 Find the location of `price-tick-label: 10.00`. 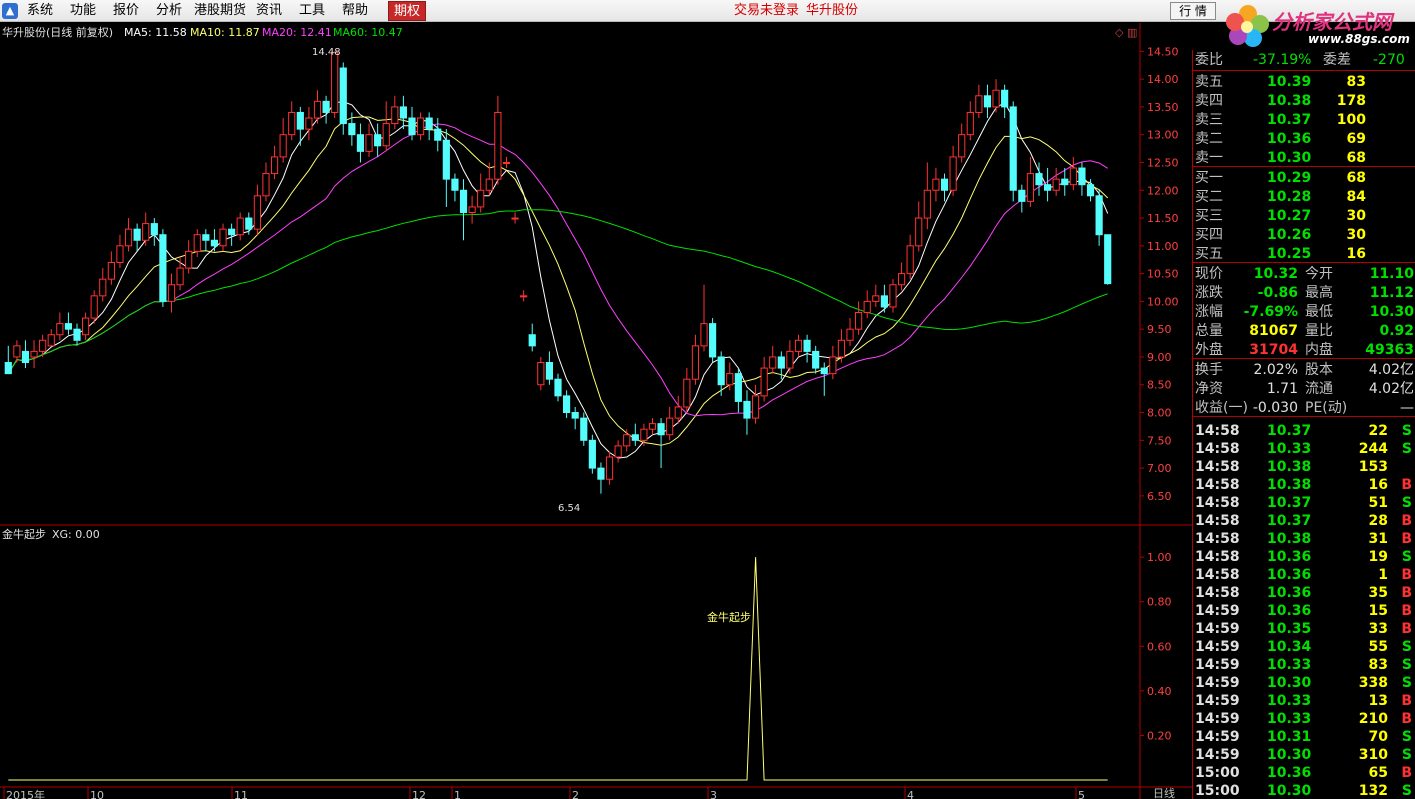

price-tick-label: 10.00 is located at coordinates (1163, 301).